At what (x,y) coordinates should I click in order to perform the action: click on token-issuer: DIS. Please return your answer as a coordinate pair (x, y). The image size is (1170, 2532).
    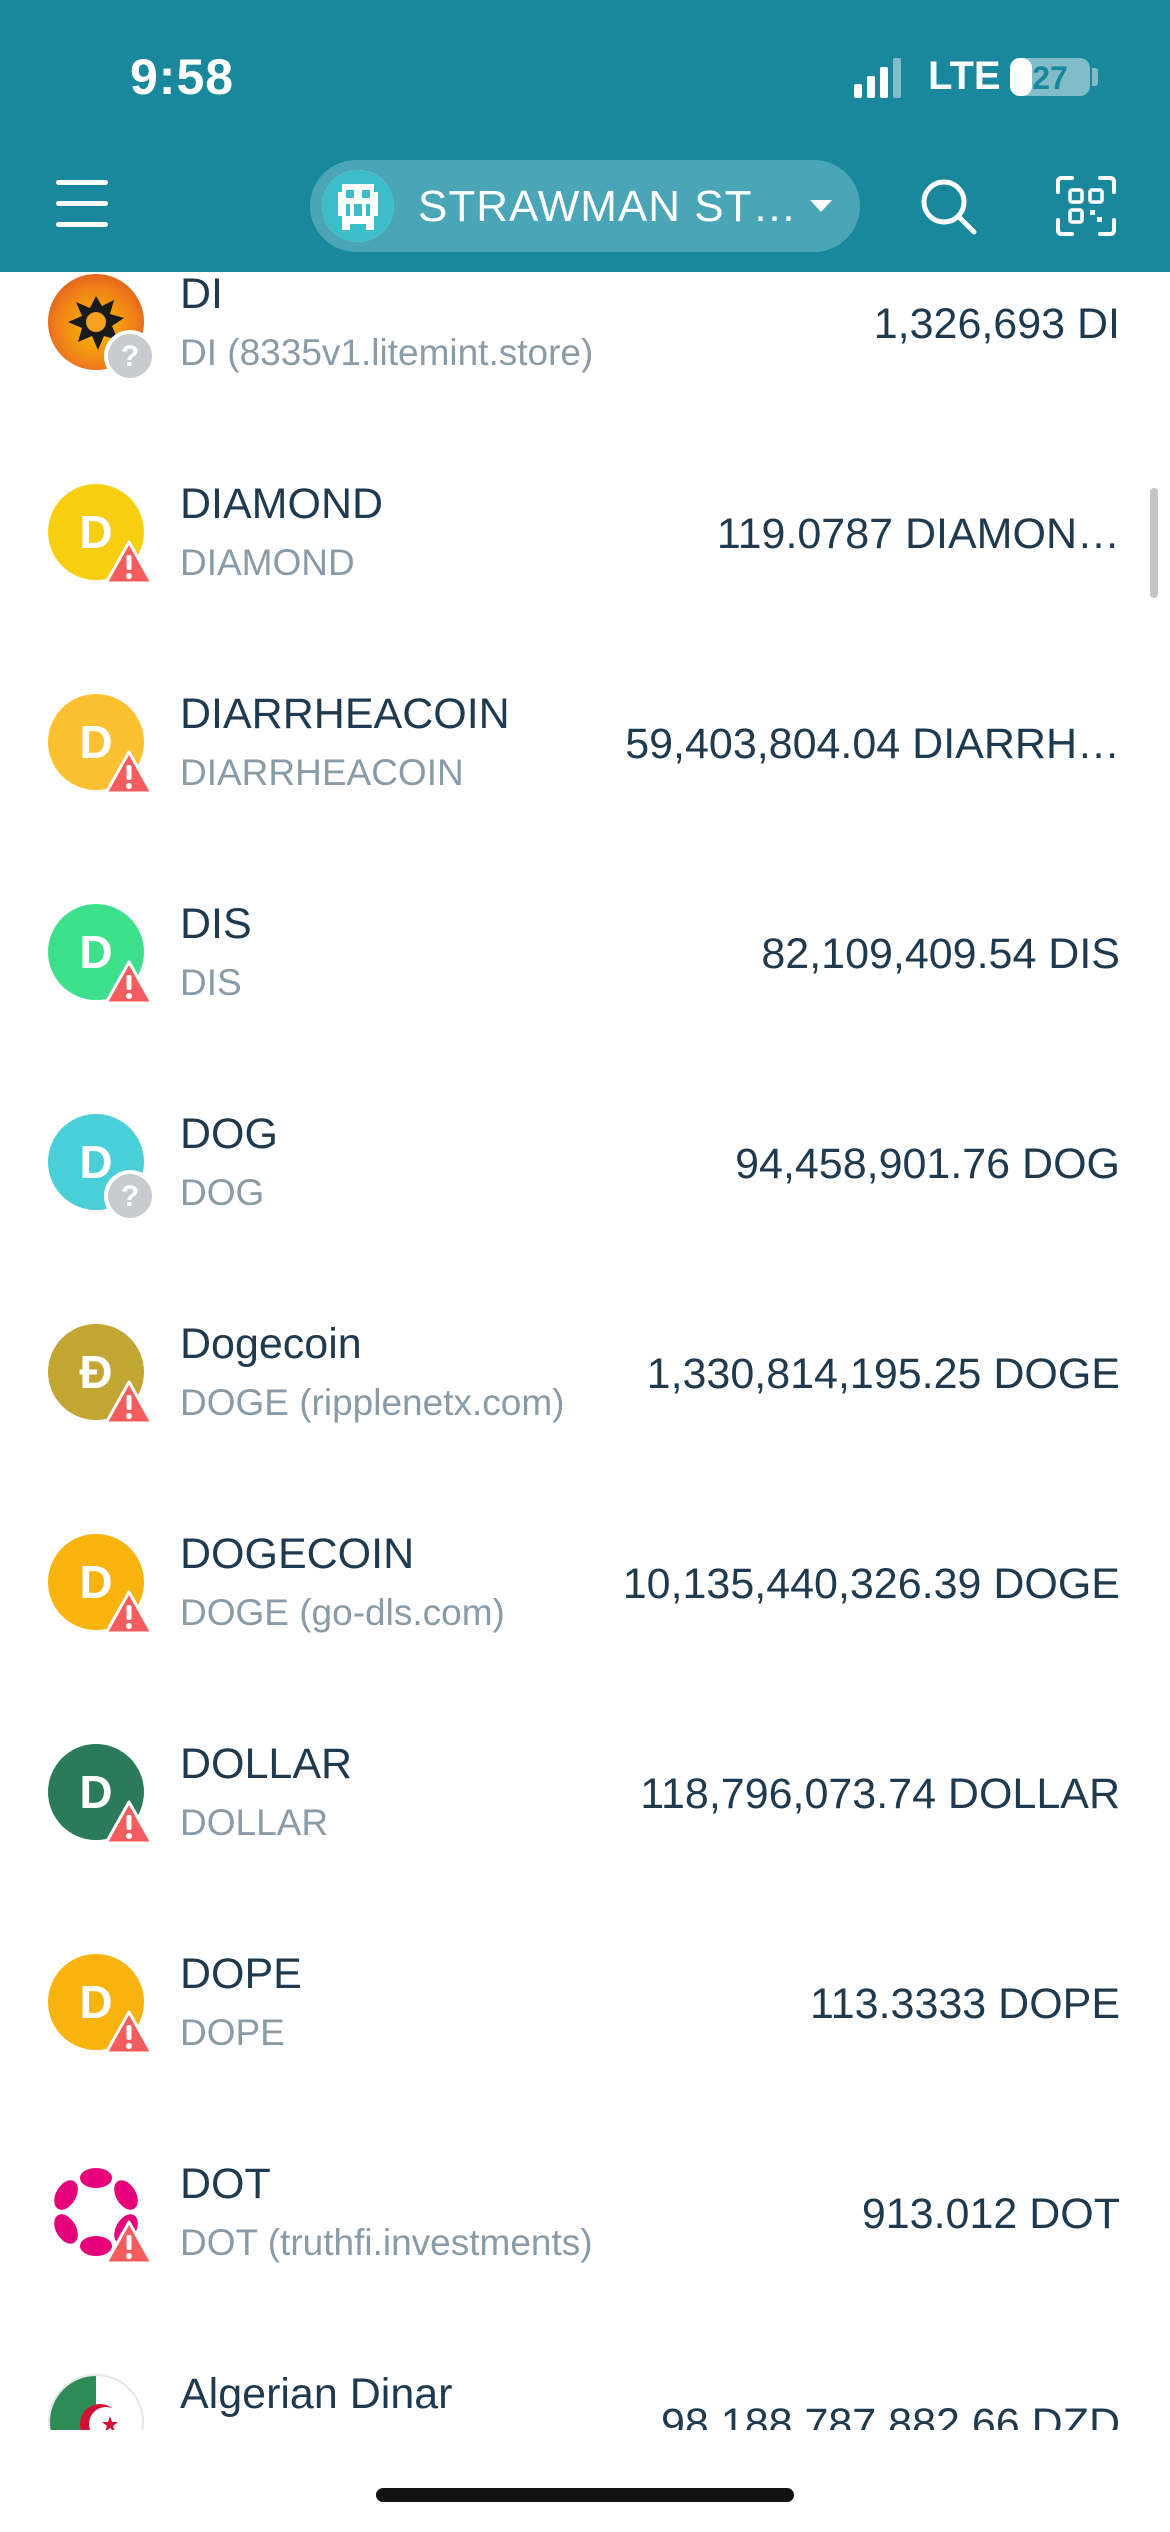
    Looking at the image, I should click on (211, 982).